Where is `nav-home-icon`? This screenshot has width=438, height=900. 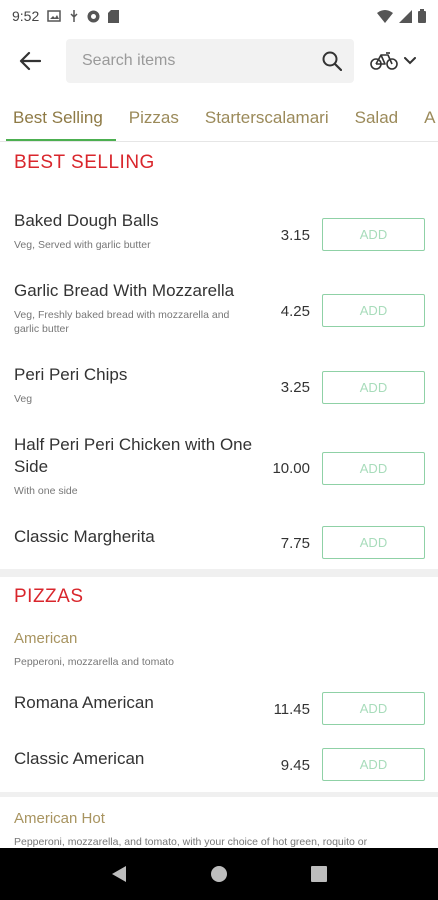
nav-home-icon is located at coordinates (219, 874).